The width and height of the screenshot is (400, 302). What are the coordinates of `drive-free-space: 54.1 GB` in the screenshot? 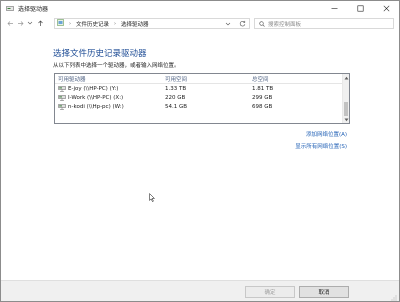 It's located at (176, 106).